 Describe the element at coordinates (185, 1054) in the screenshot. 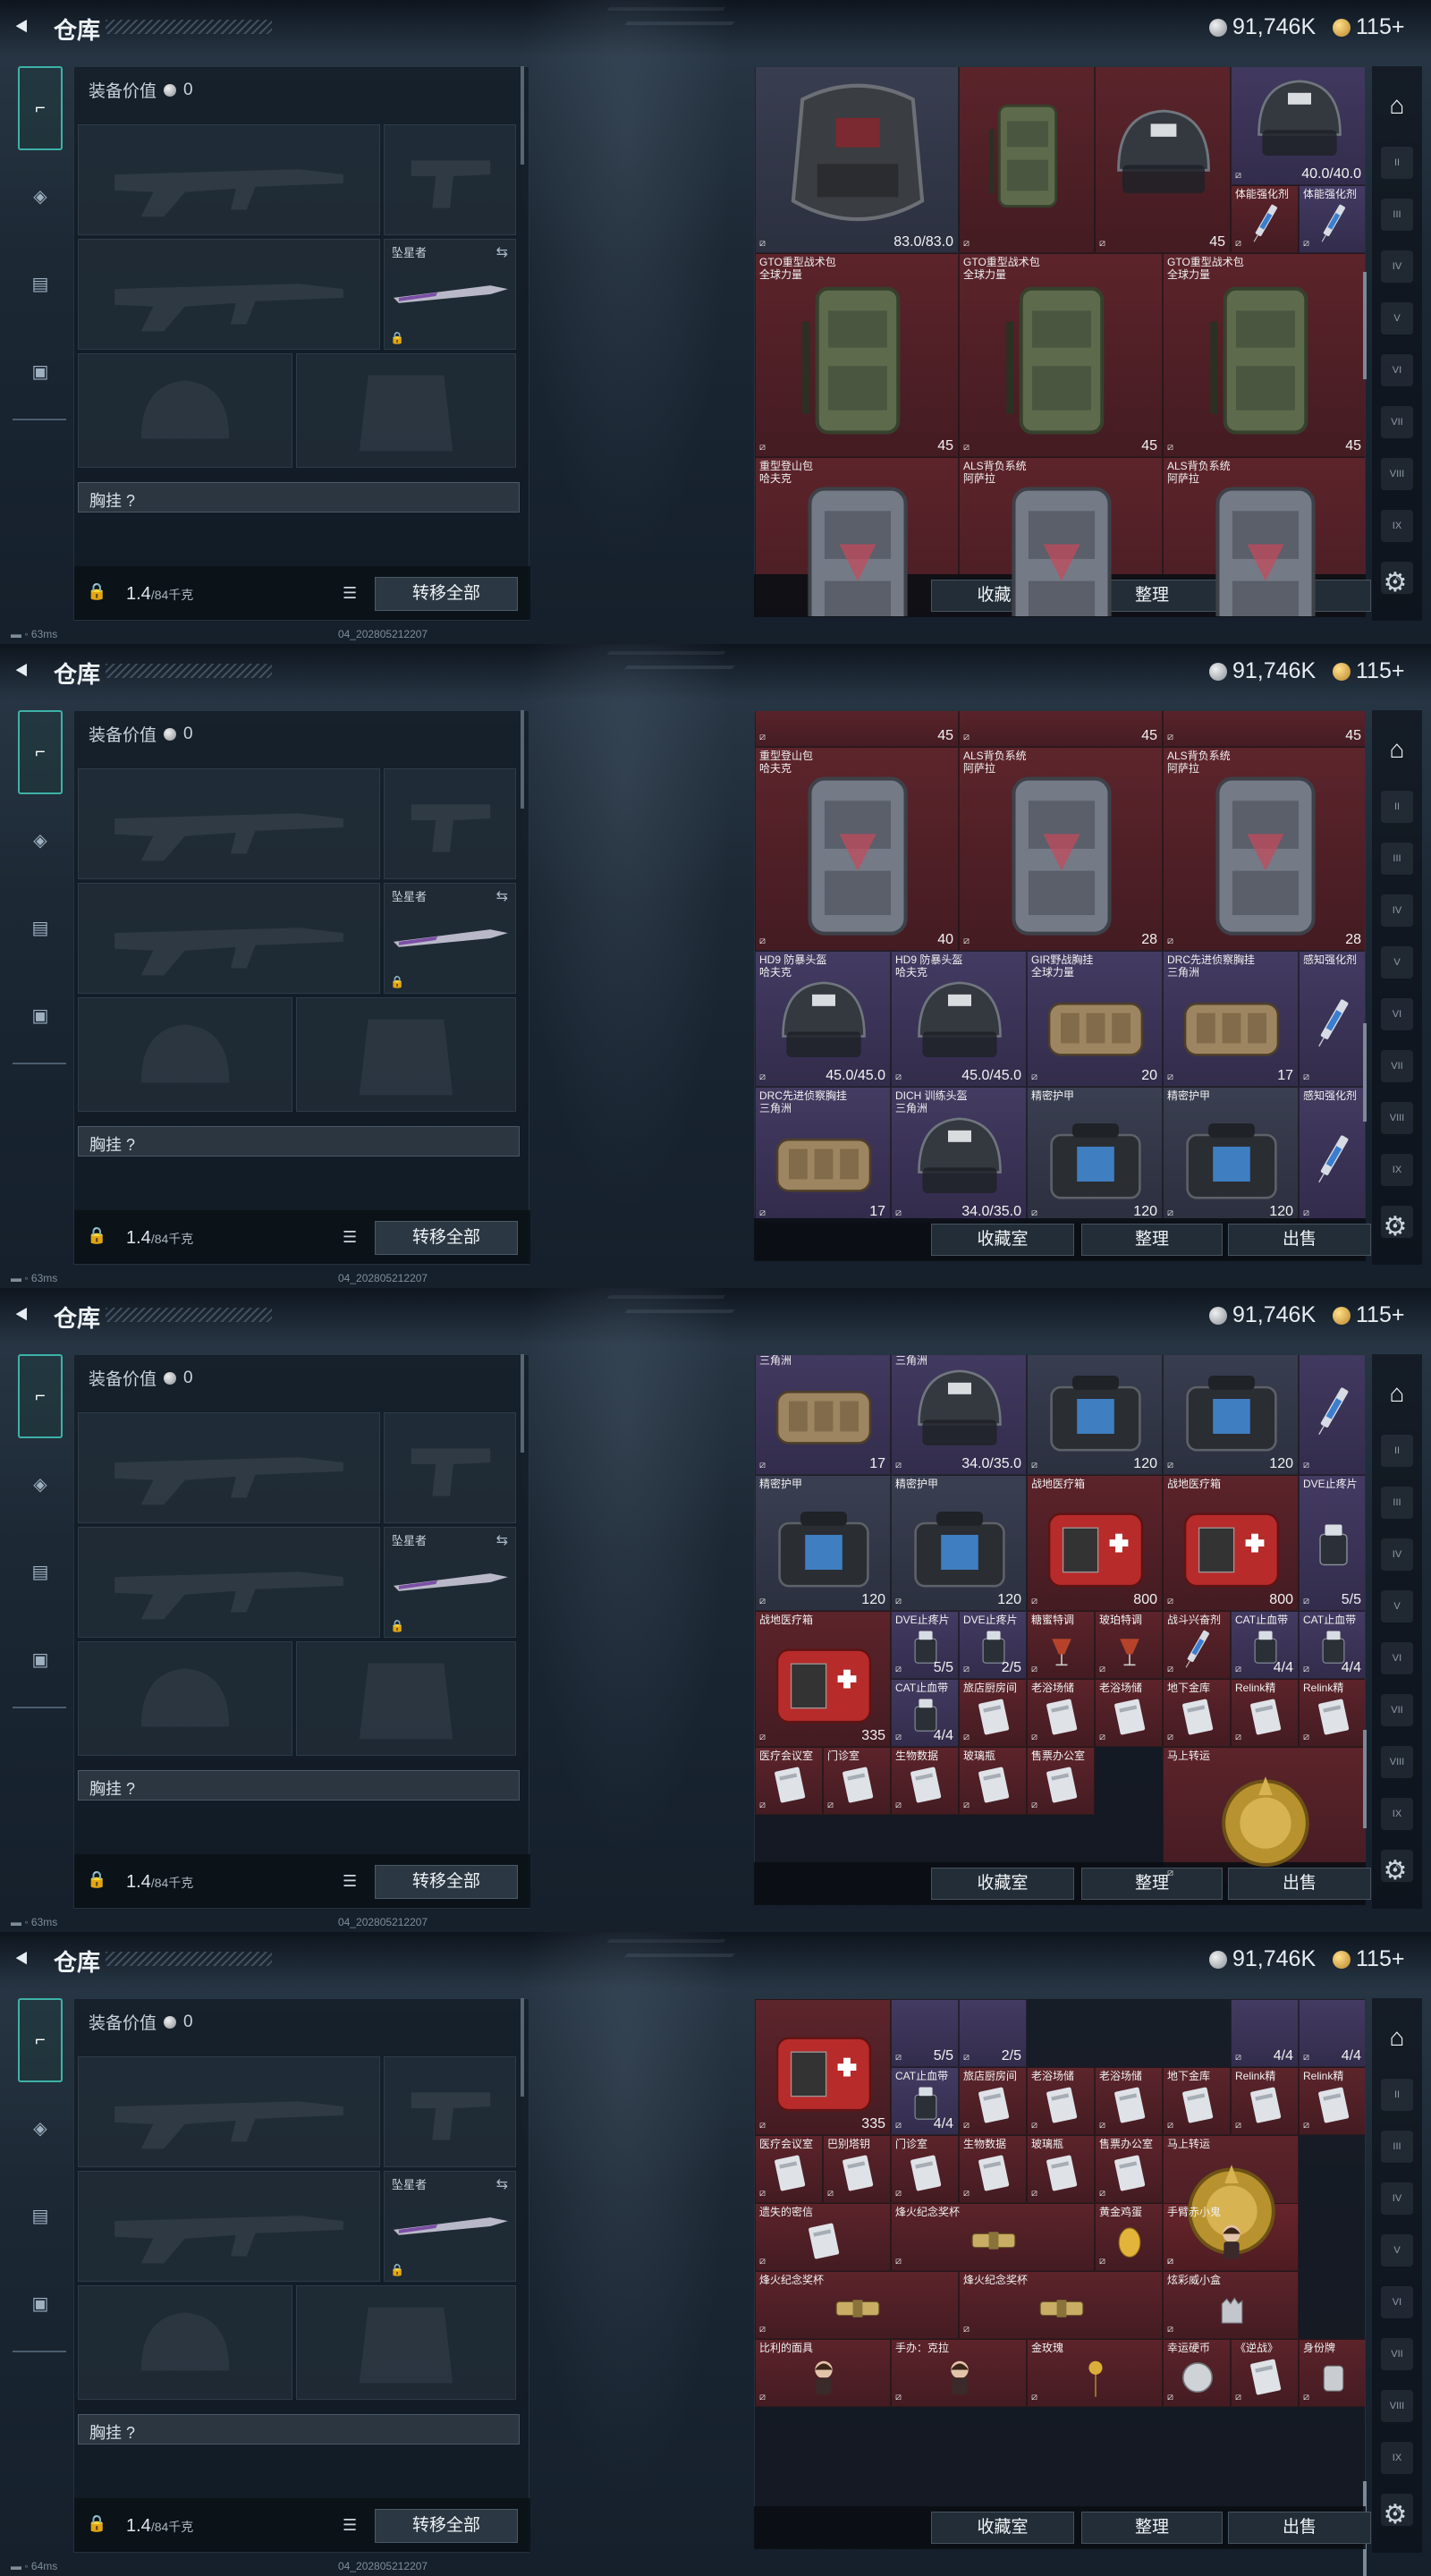

I see `helmet-slot` at that location.